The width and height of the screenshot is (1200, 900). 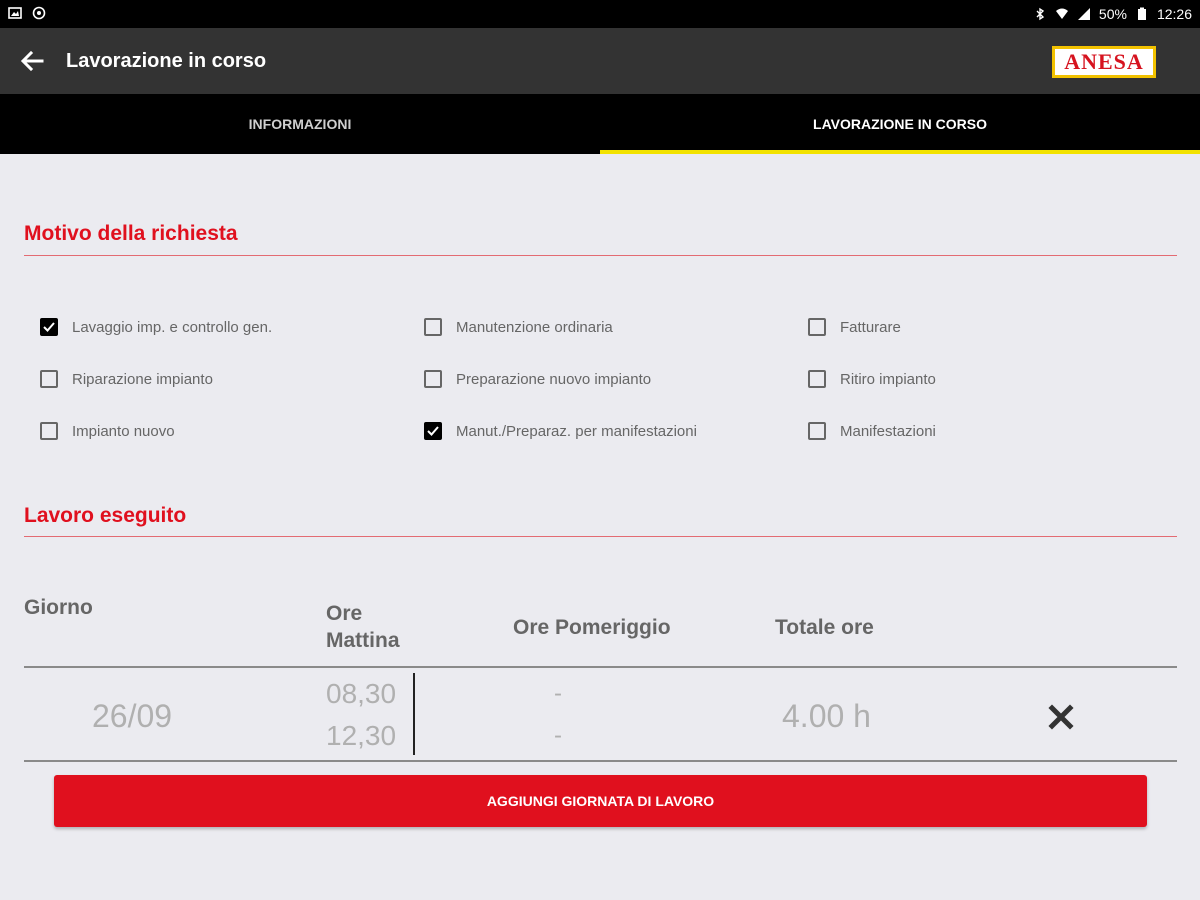 What do you see at coordinates (1061, 13) in the screenshot?
I see `wifi-icon` at bounding box center [1061, 13].